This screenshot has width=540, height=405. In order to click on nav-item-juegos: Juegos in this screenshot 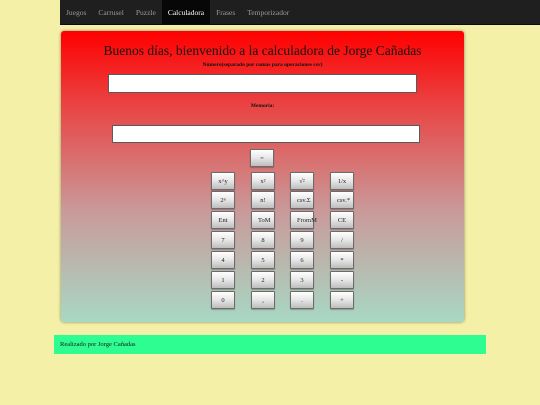, I will do `click(76, 12)`.